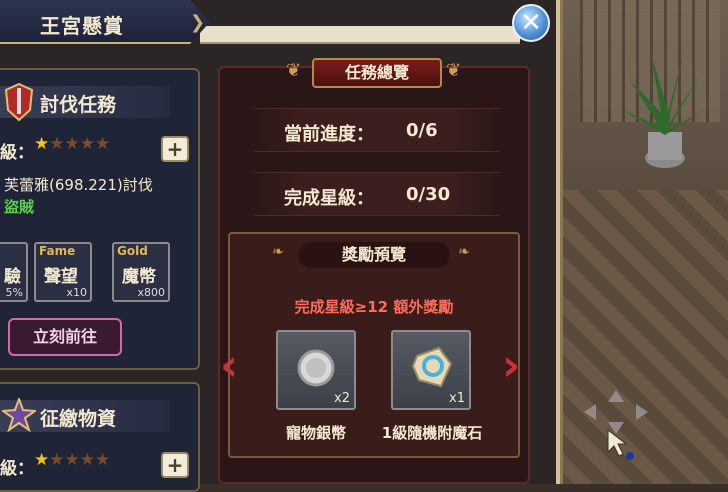  Describe the element at coordinates (377, 130) in the screenshot. I see `progress-row: 當前進度： 0/6` at that location.